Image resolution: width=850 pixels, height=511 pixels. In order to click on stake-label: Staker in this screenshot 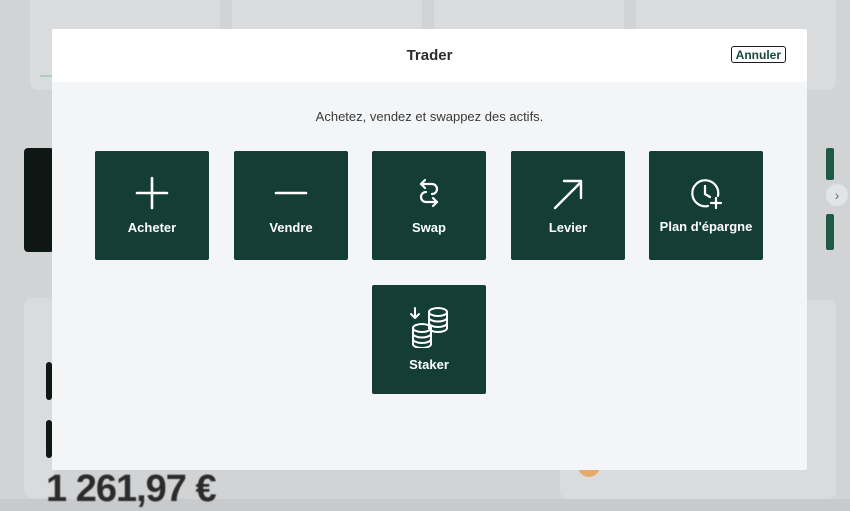, I will do `click(429, 364)`.